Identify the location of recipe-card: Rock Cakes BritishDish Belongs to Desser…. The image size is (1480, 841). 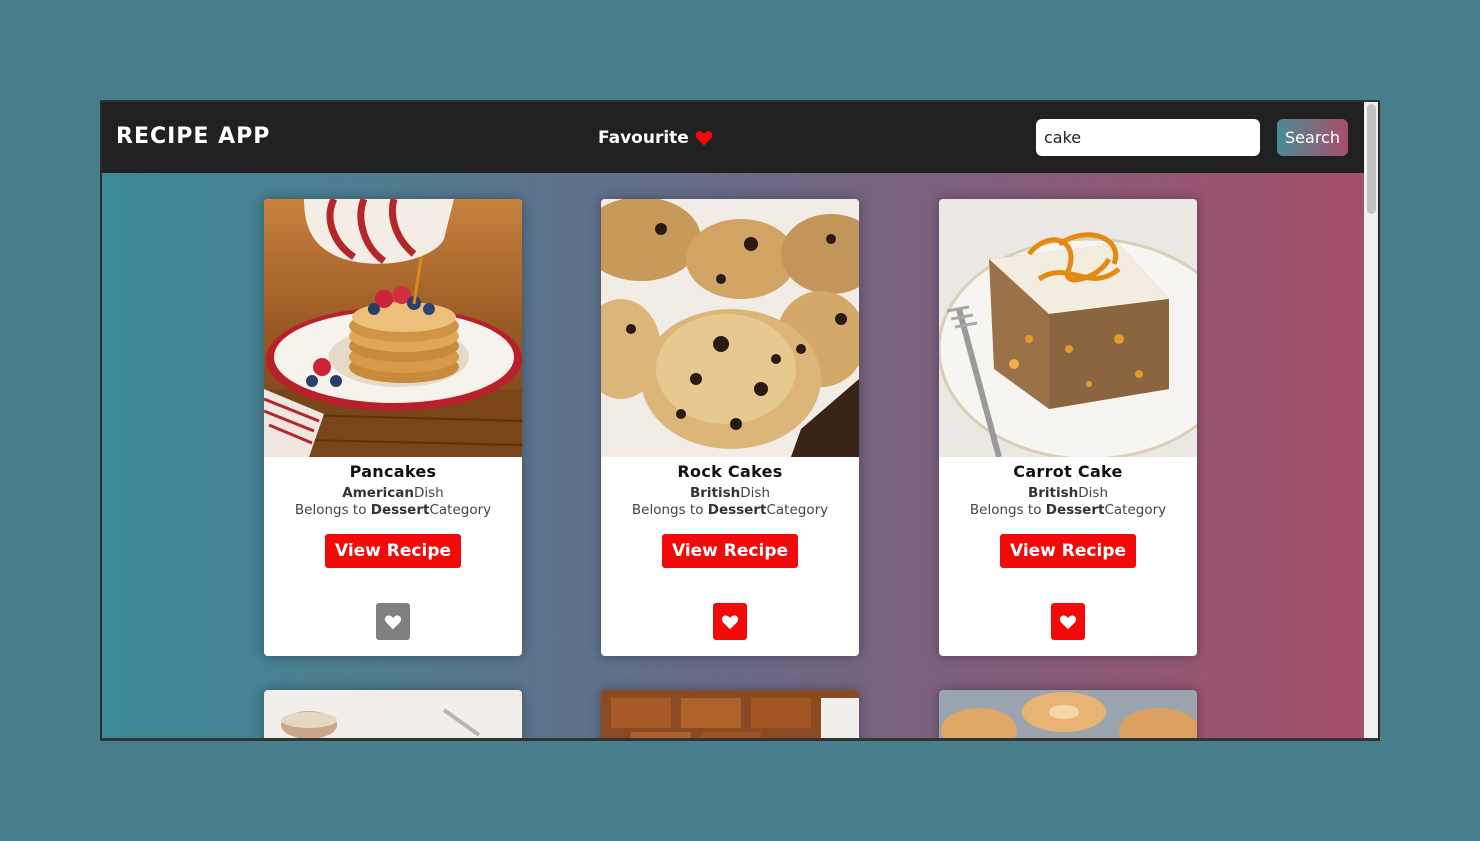
(730, 427).